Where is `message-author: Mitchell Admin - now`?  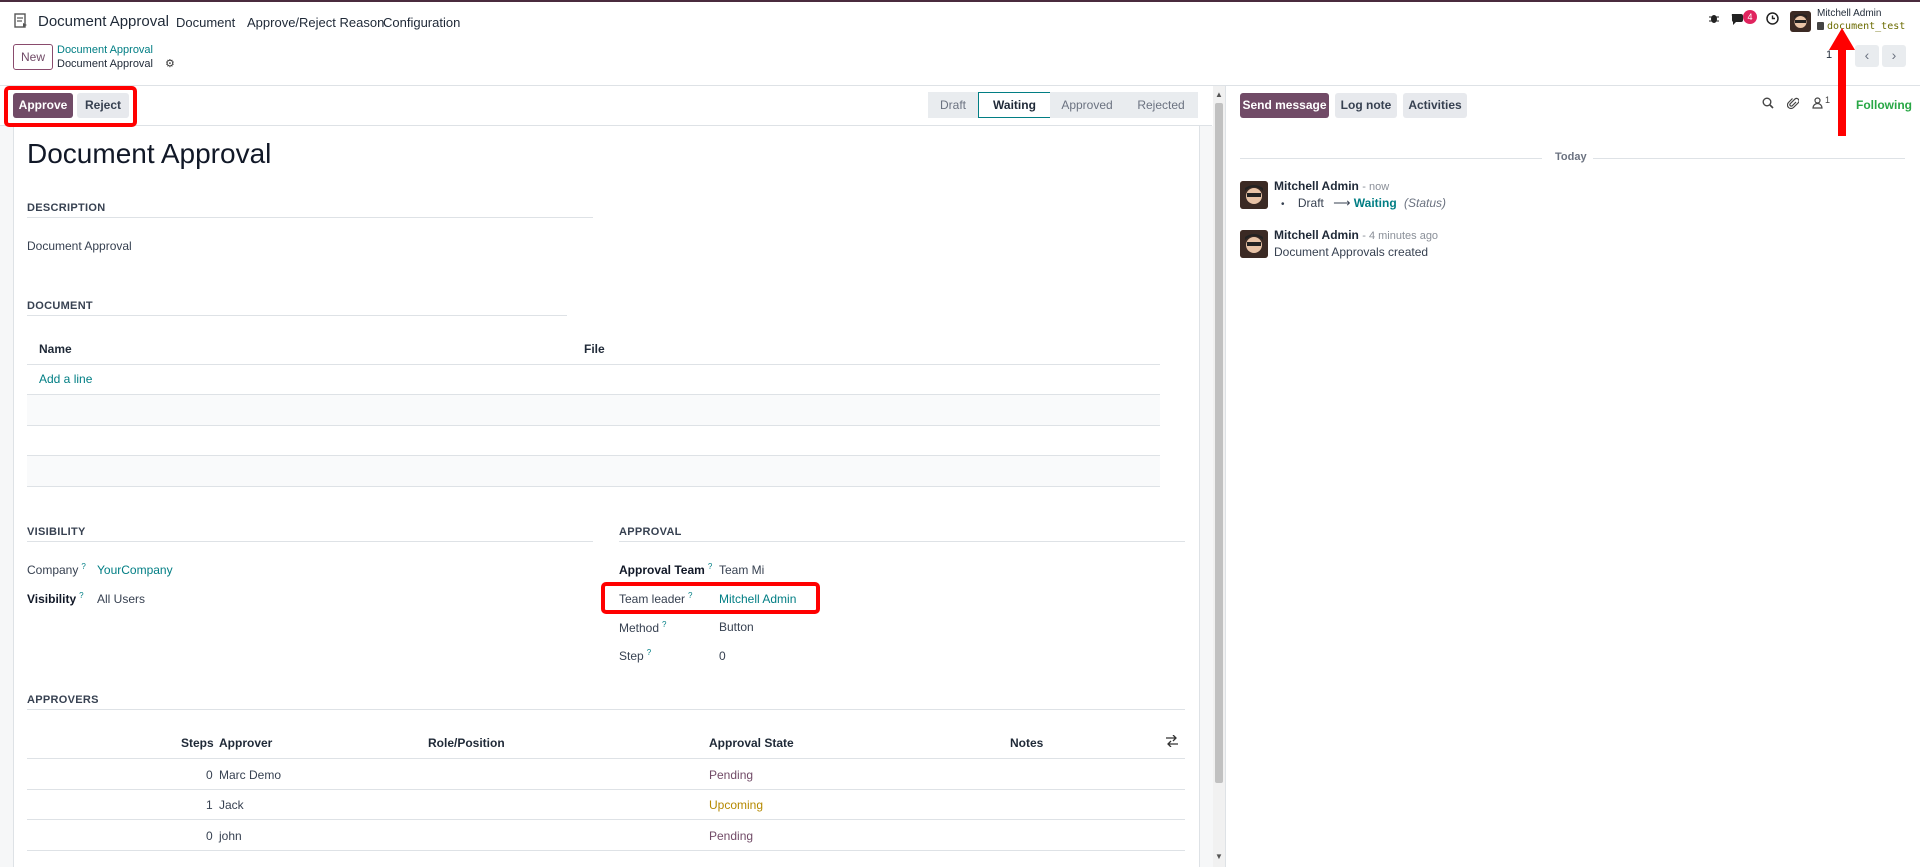
message-author: Mitchell Admin - now is located at coordinates (1331, 186).